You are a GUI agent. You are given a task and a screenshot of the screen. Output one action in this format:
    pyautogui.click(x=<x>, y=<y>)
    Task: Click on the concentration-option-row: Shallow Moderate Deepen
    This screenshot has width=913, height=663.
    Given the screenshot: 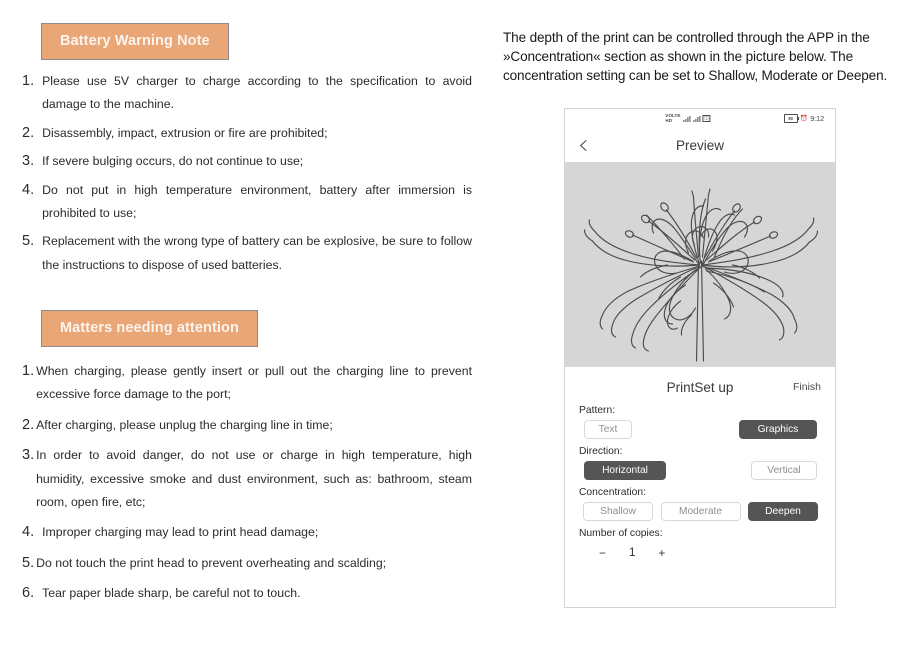 What is the action you would take?
    pyautogui.click(x=700, y=511)
    